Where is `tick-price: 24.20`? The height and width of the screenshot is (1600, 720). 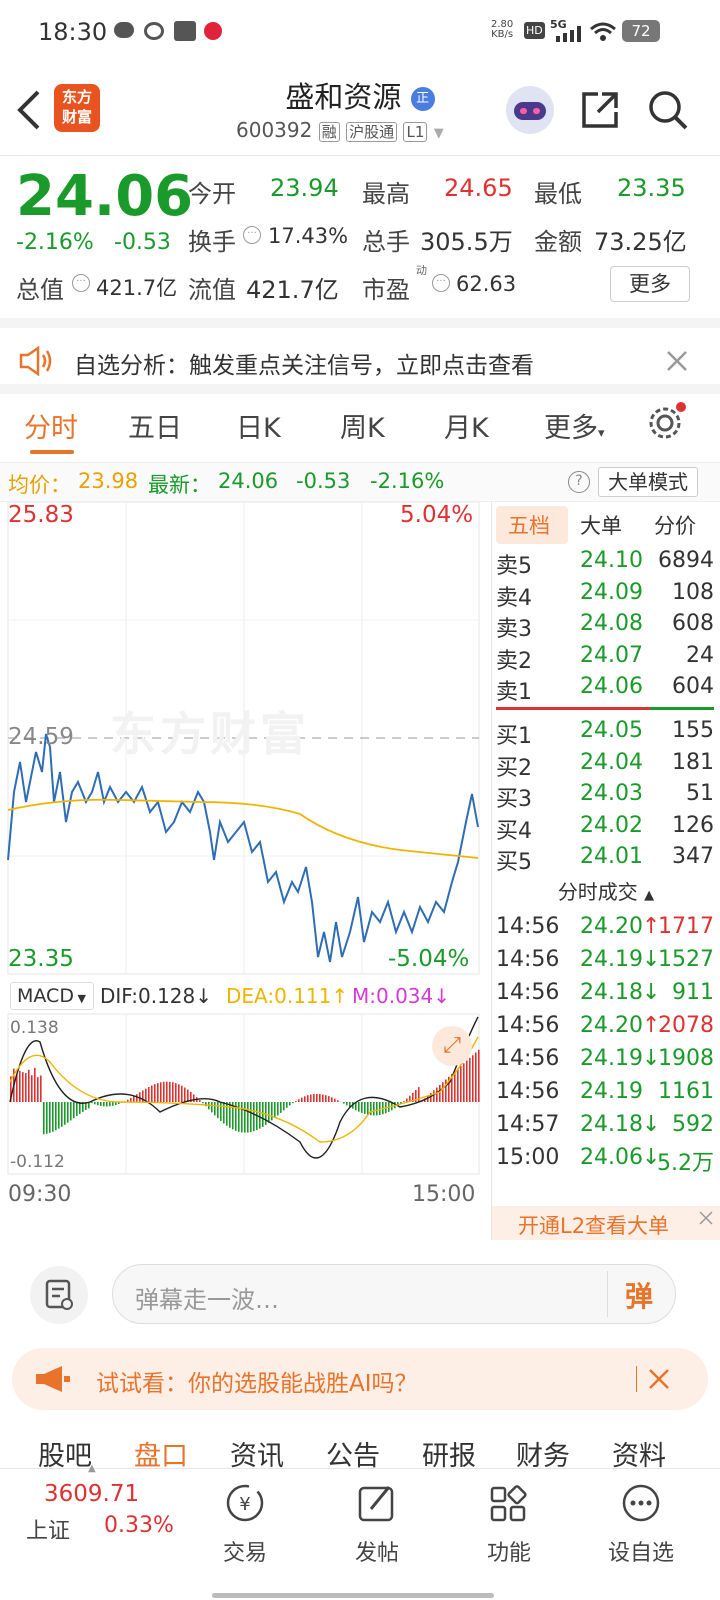
tick-price: 24.20 is located at coordinates (611, 926).